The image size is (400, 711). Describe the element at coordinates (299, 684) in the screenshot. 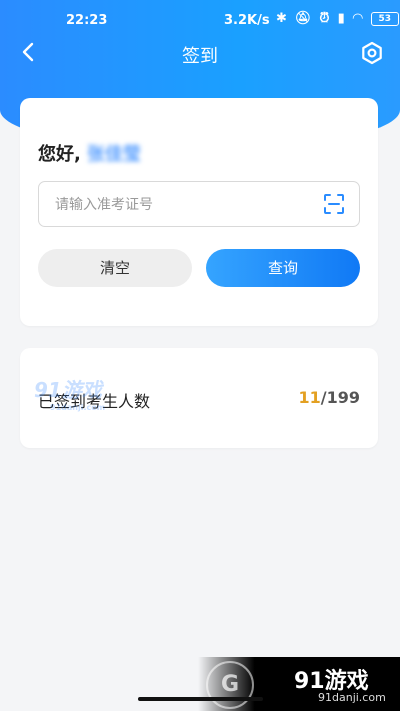

I see `bottom-watermark: G 91游戏 91danji.com` at that location.